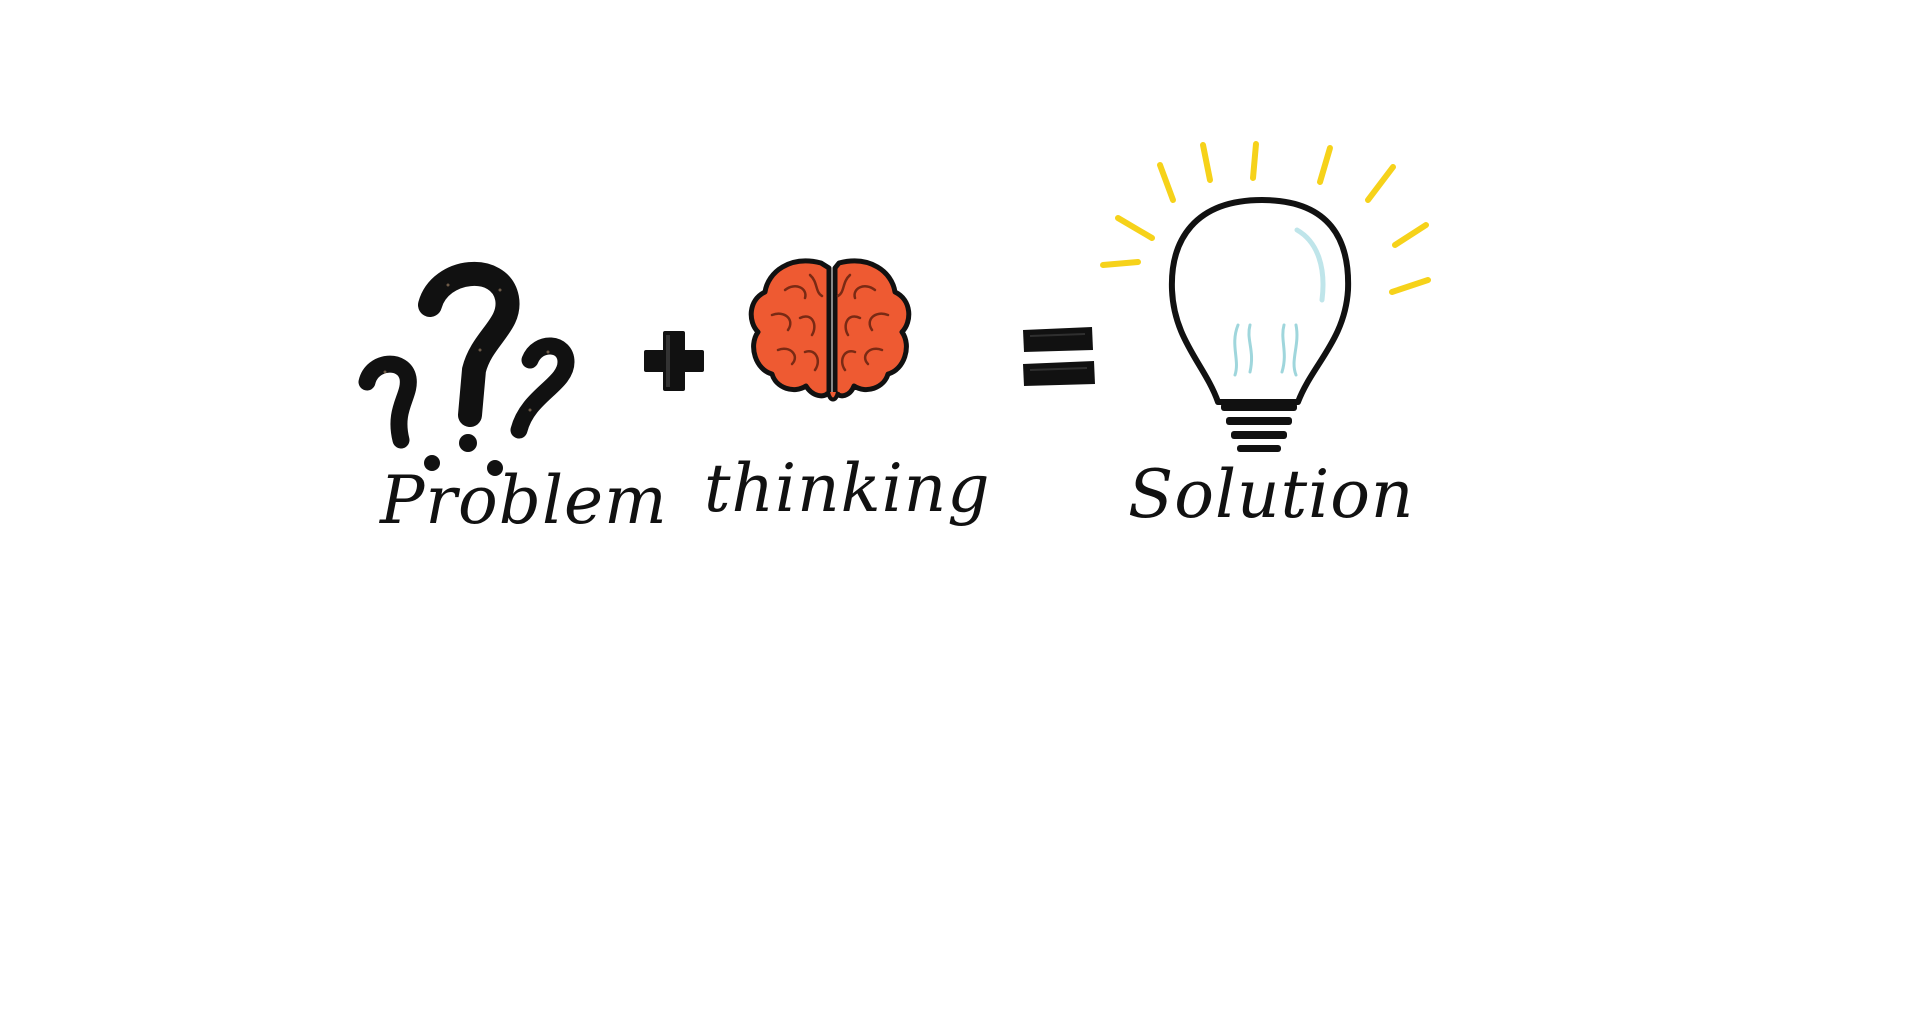  What do you see at coordinates (524, 500) in the screenshot?
I see `problem-label: Problem` at bounding box center [524, 500].